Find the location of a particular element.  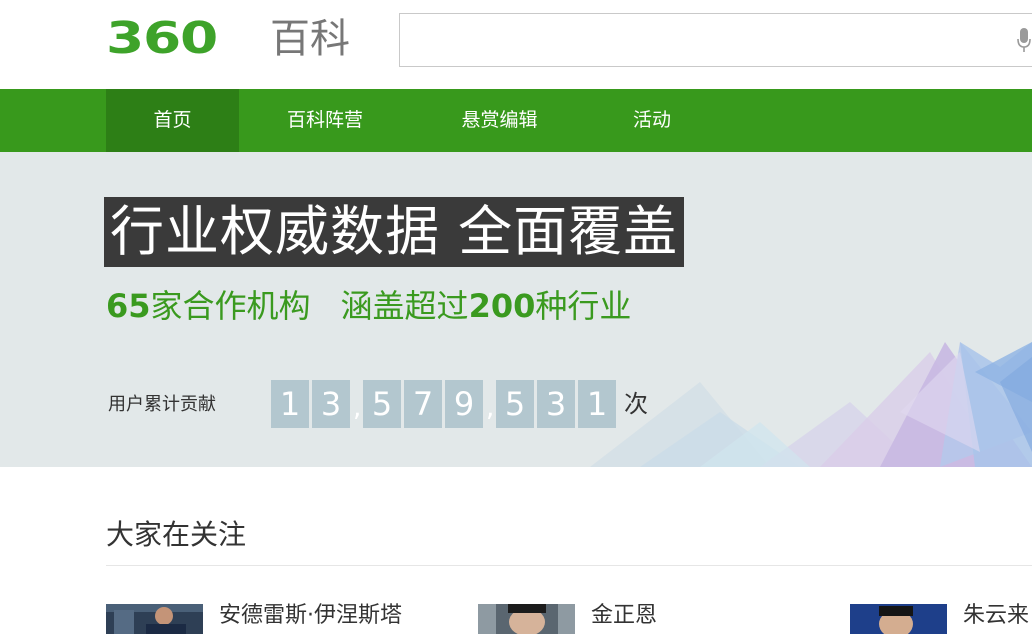

banner-headline: 行业权威数据 全面覆盖 is located at coordinates (394, 232).